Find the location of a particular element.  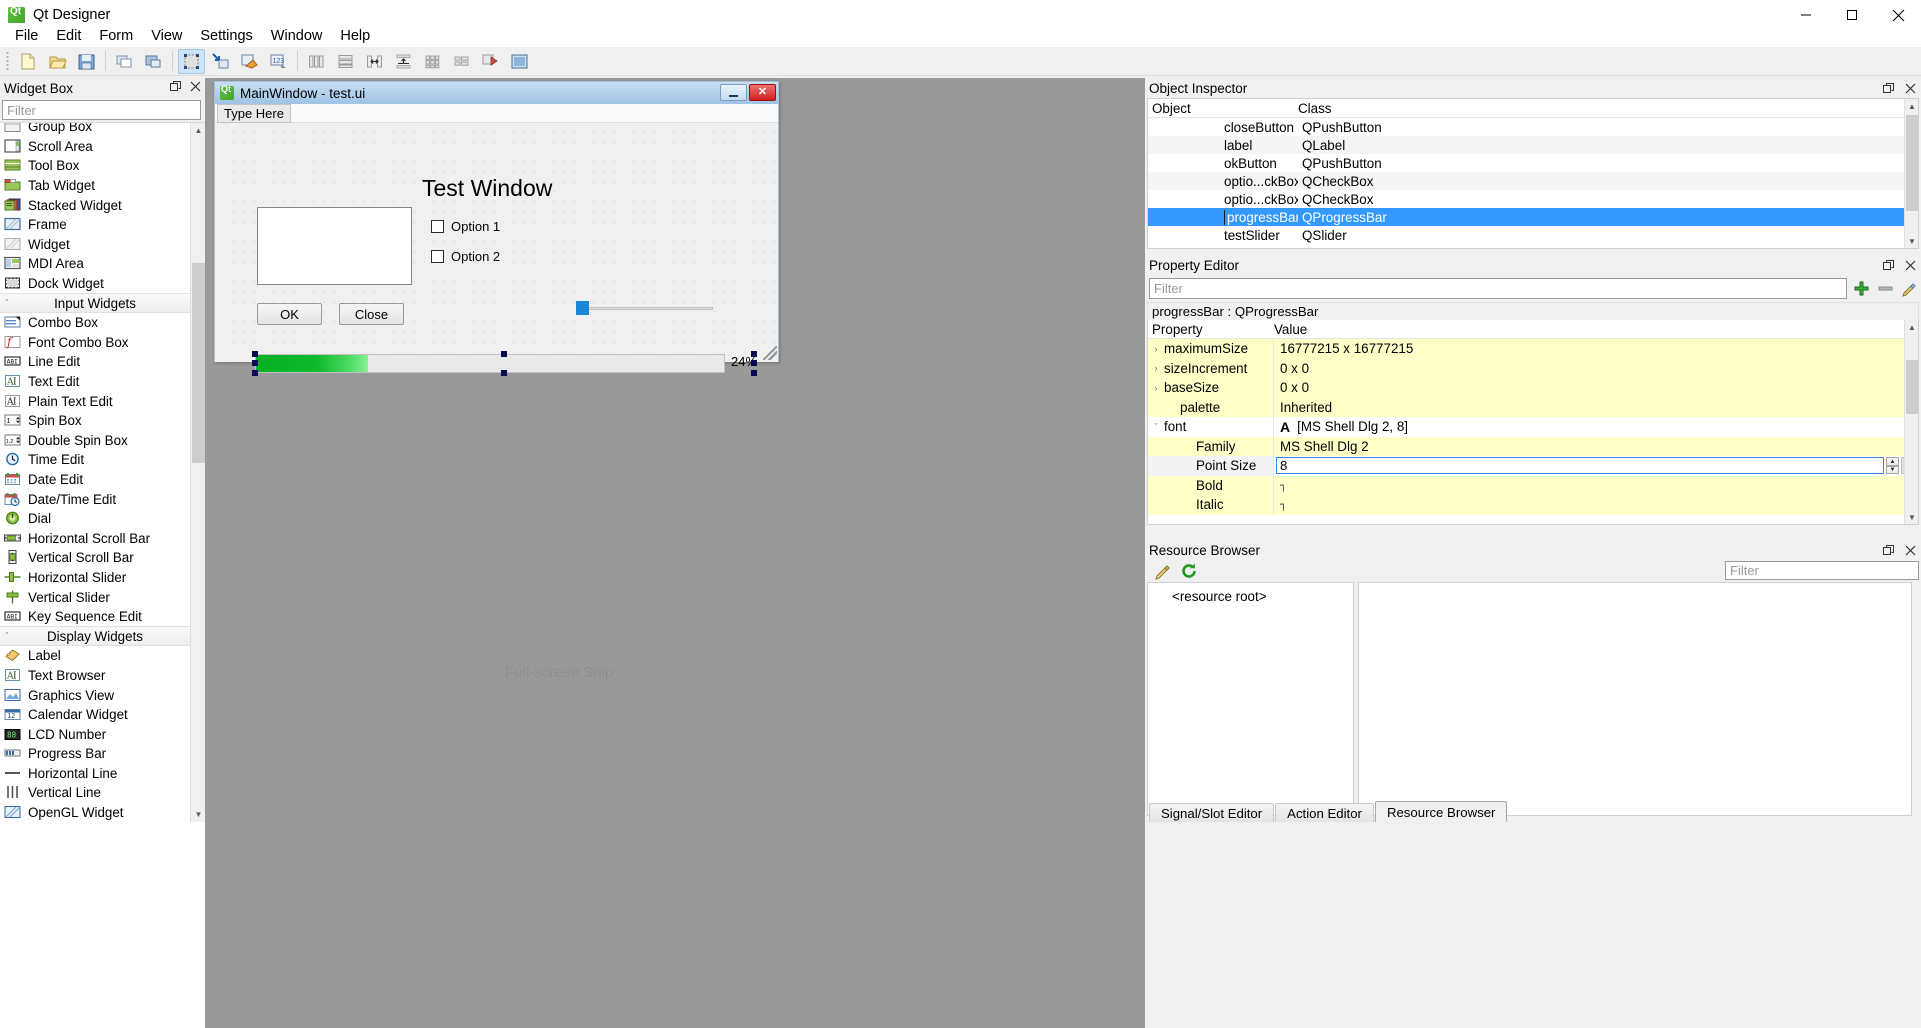

form-checkbox-option2: Option 2 is located at coordinates (465, 256).